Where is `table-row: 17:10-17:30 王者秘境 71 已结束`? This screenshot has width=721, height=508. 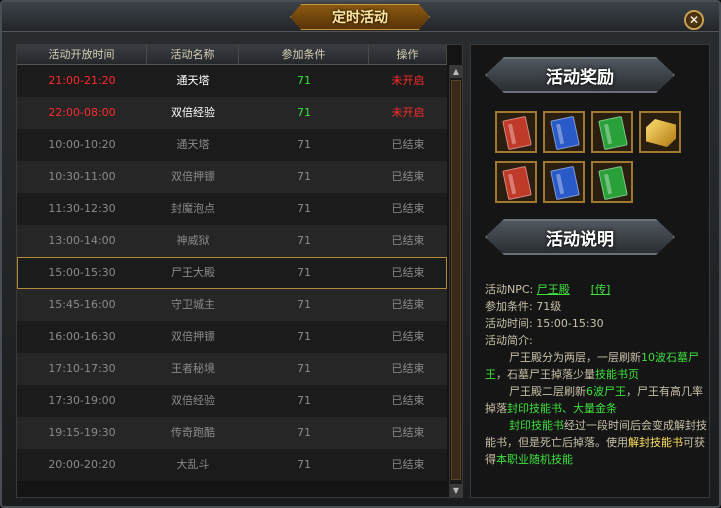 table-row: 17:10-17:30 王者秘境 71 已结束 is located at coordinates (232, 369).